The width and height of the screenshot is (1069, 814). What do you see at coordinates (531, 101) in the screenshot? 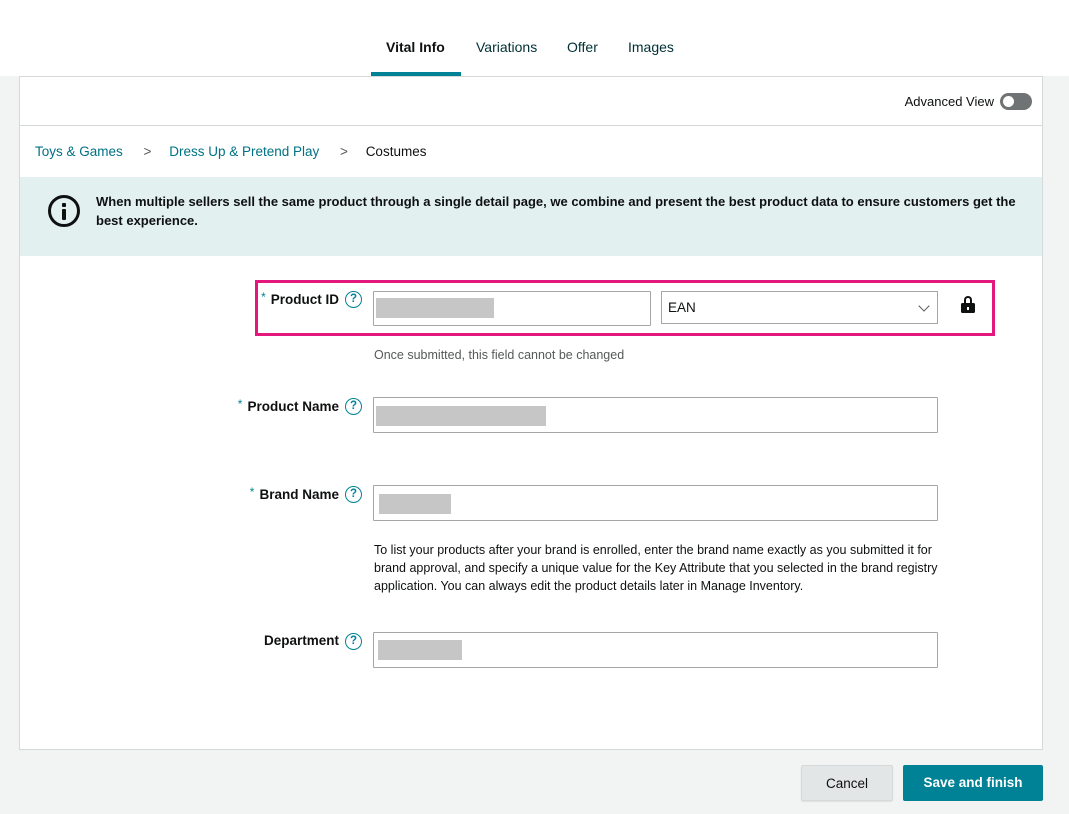
I see `advanced-view-bar: Advanced View` at bounding box center [531, 101].